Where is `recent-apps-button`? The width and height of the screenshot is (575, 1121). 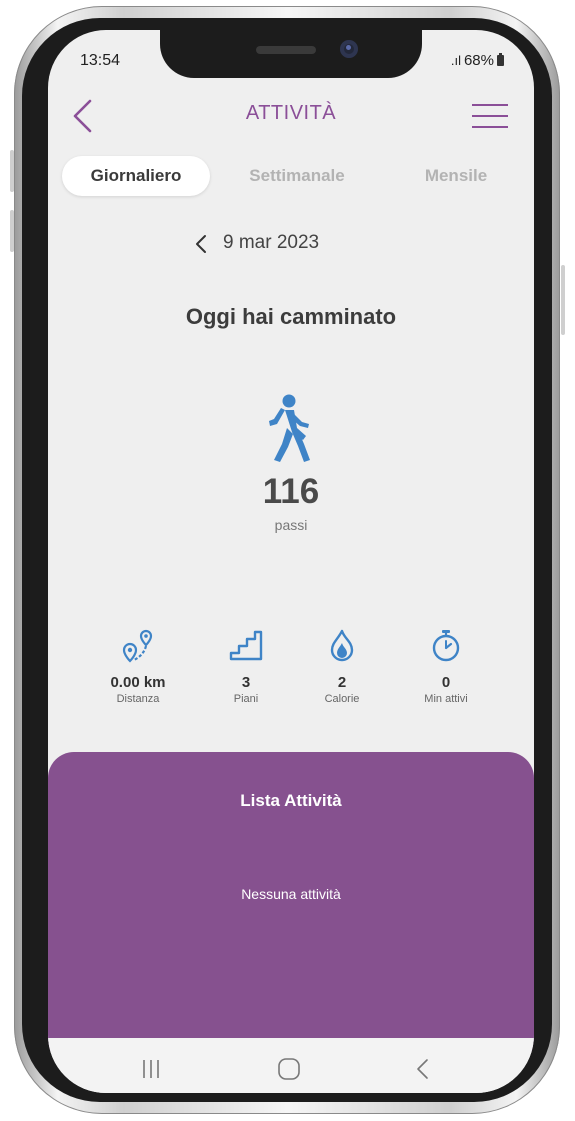
recent-apps-button is located at coordinates (151, 1069).